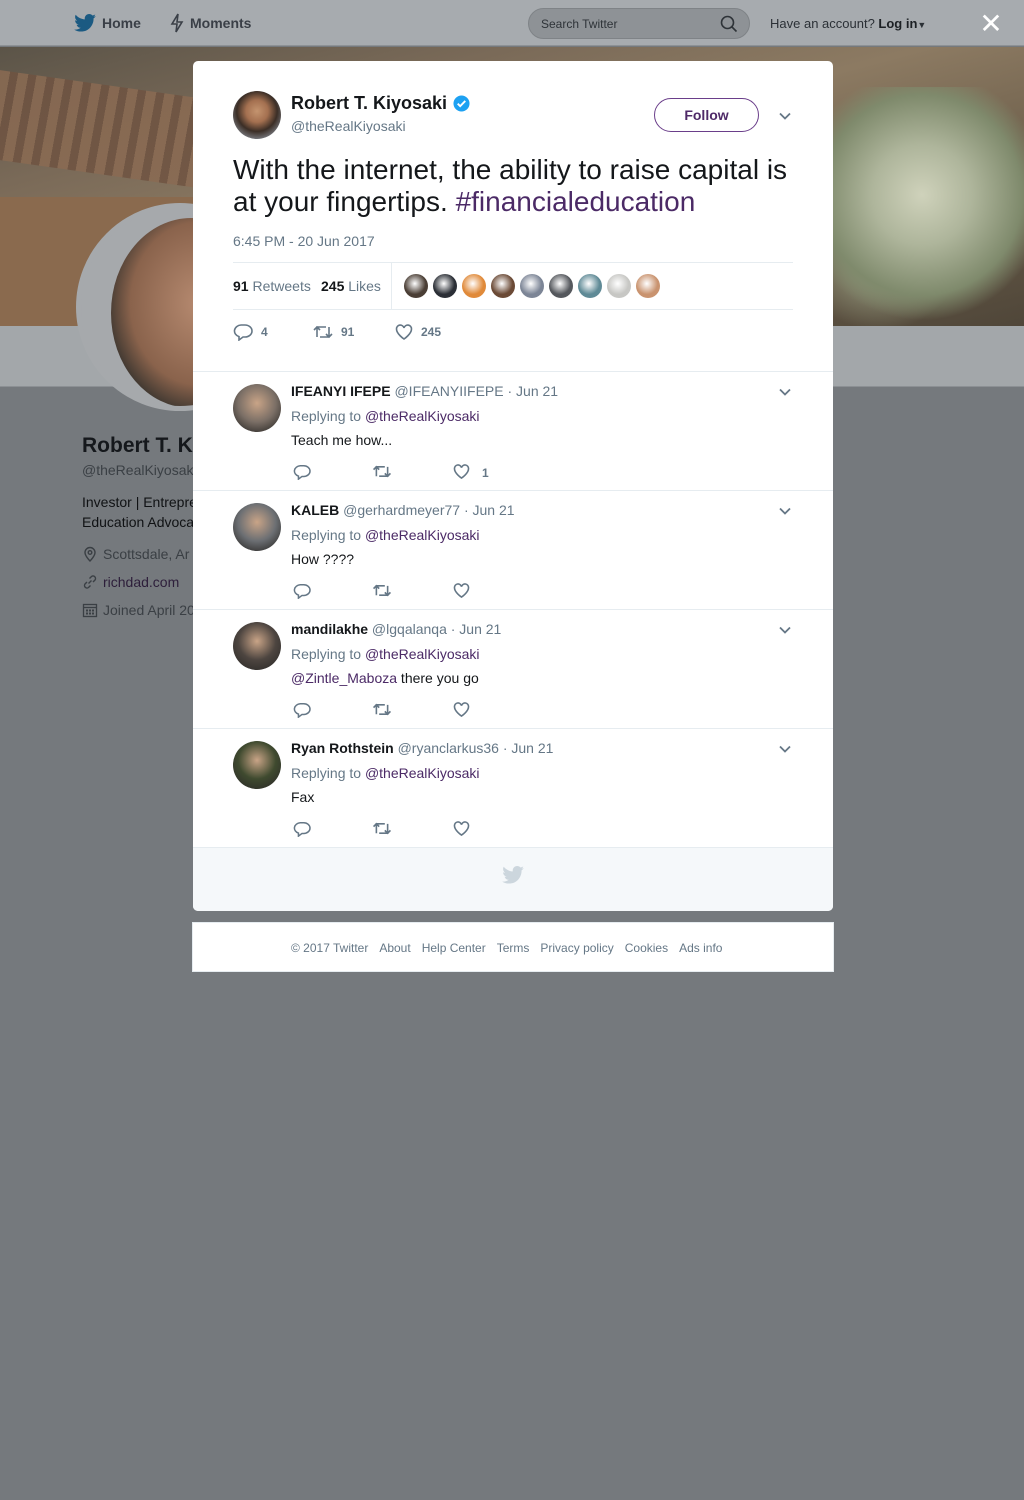  Describe the element at coordinates (729, 24) in the screenshot. I see `search-icon` at that location.